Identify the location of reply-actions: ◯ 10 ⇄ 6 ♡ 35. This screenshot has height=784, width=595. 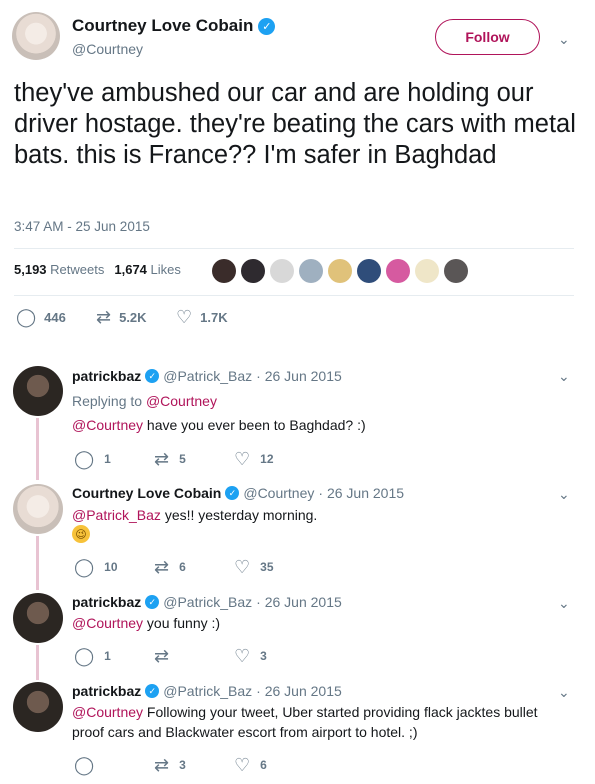
(174, 567).